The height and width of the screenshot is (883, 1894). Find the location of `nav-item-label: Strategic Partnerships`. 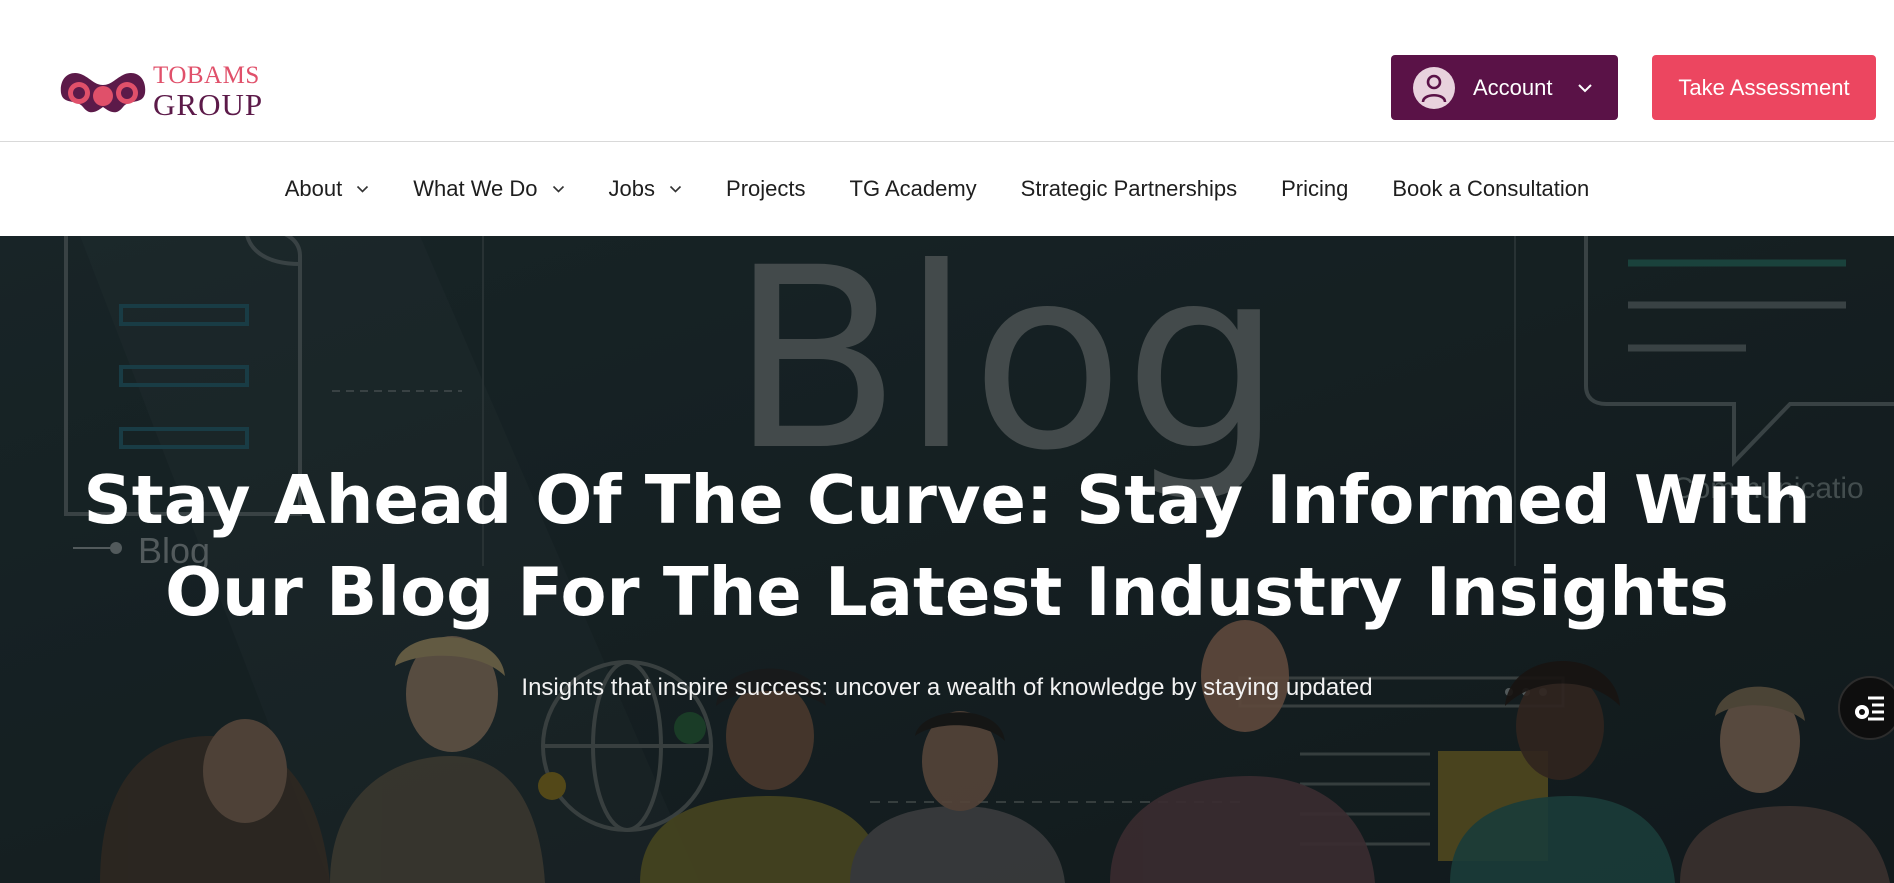

nav-item-label: Strategic Partnerships is located at coordinates (1129, 188).